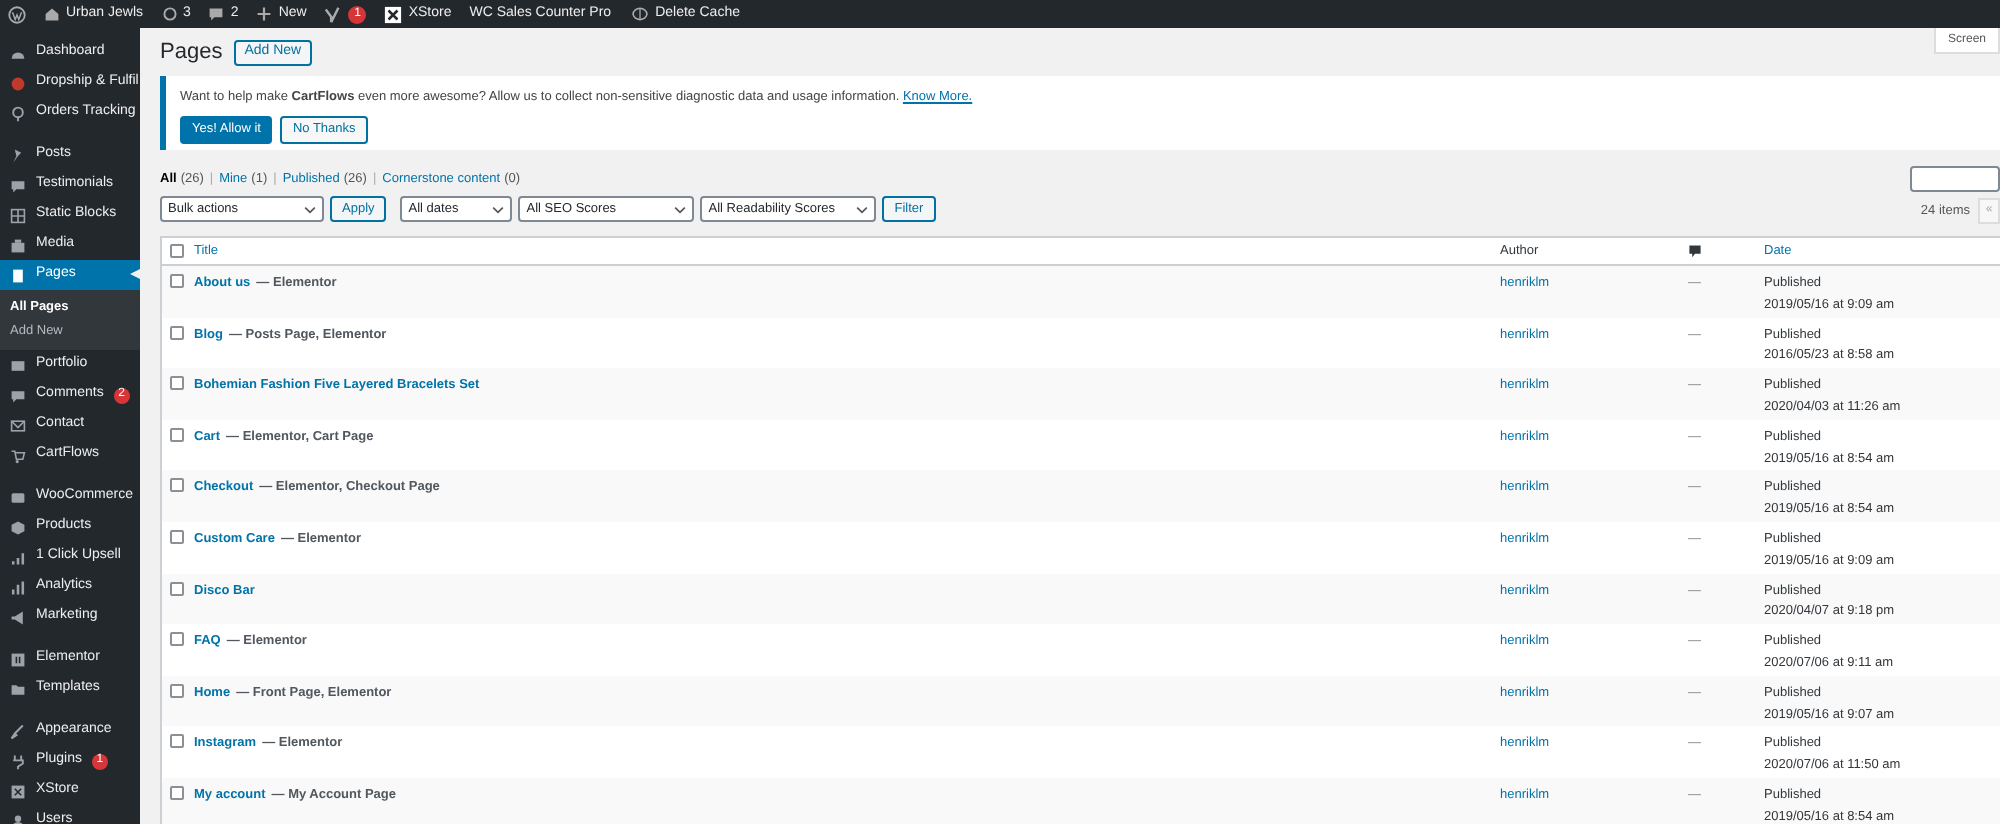 Image resolution: width=2000 pixels, height=824 pixels. What do you see at coordinates (169, 14) in the screenshot?
I see `refresh-icon` at bounding box center [169, 14].